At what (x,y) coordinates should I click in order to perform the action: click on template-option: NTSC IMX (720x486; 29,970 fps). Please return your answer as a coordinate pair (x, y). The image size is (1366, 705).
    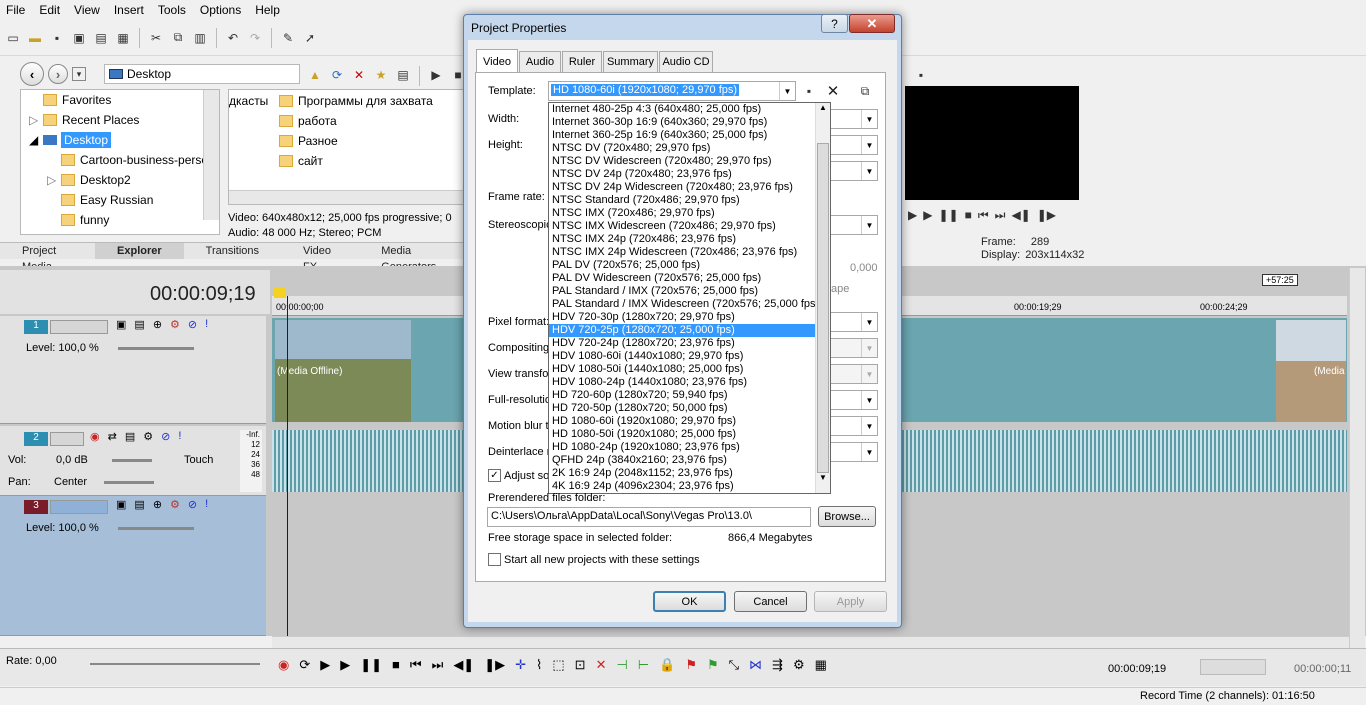
    Looking at the image, I should click on (689, 213).